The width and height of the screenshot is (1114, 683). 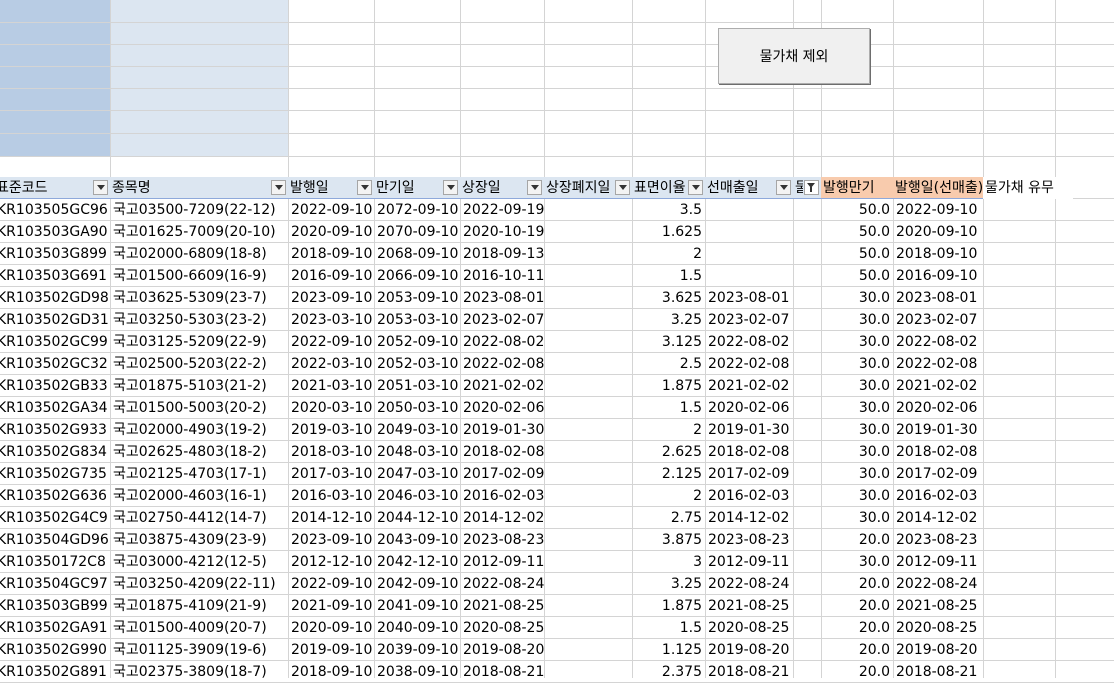 What do you see at coordinates (668, 320) in the screenshot?
I see `table-cell: 3.25` at bounding box center [668, 320].